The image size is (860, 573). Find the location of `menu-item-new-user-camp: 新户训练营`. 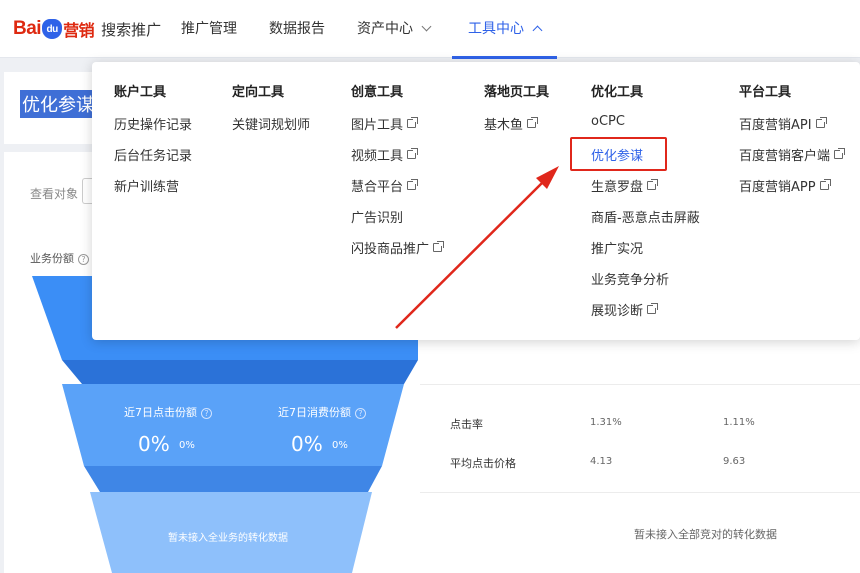

menu-item-new-user-camp: 新户训练营 is located at coordinates (146, 185).